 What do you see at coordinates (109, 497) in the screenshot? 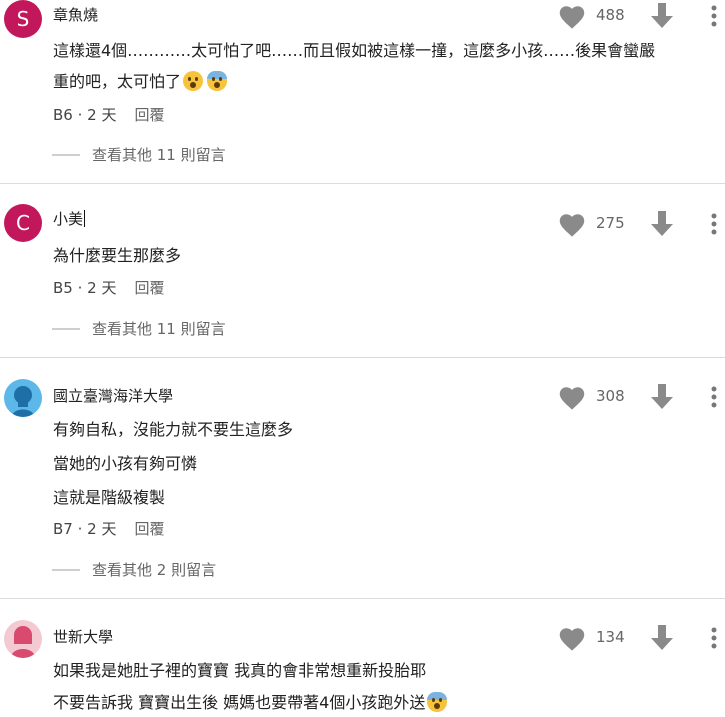
I see `comment-text-line: 這就是階級複製` at bounding box center [109, 497].